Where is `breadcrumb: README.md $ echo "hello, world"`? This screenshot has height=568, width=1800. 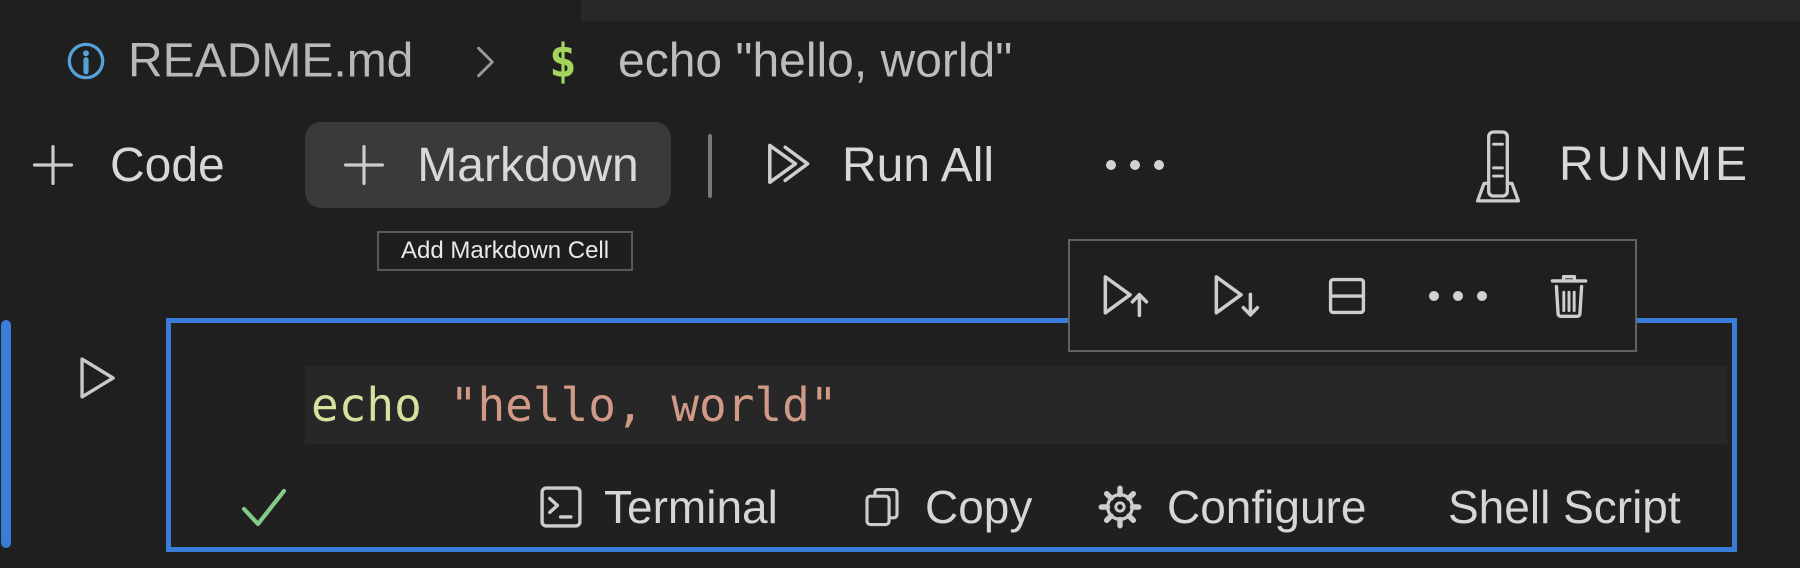 breadcrumb: README.md $ echo "hello, world" is located at coordinates (900, 61).